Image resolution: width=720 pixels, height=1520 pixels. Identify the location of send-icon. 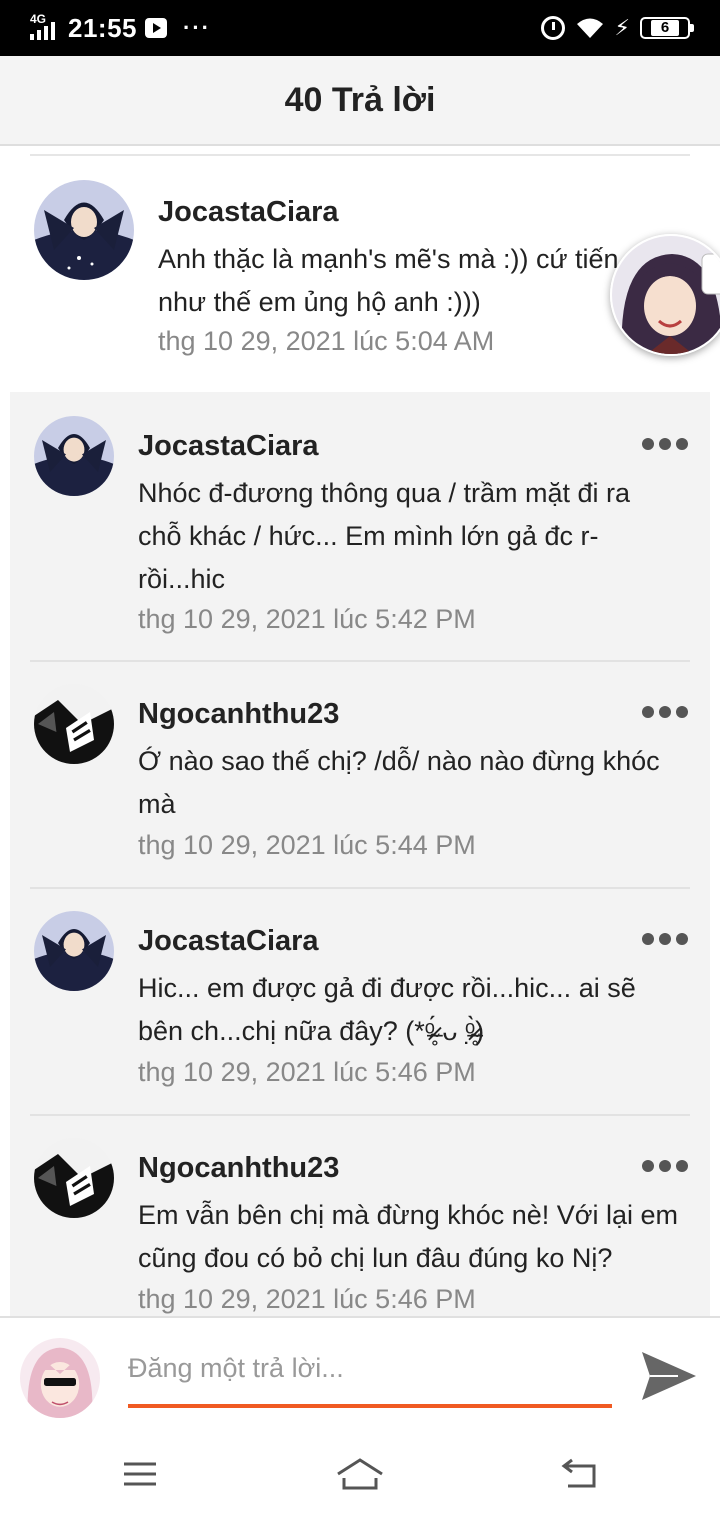
(669, 1376).